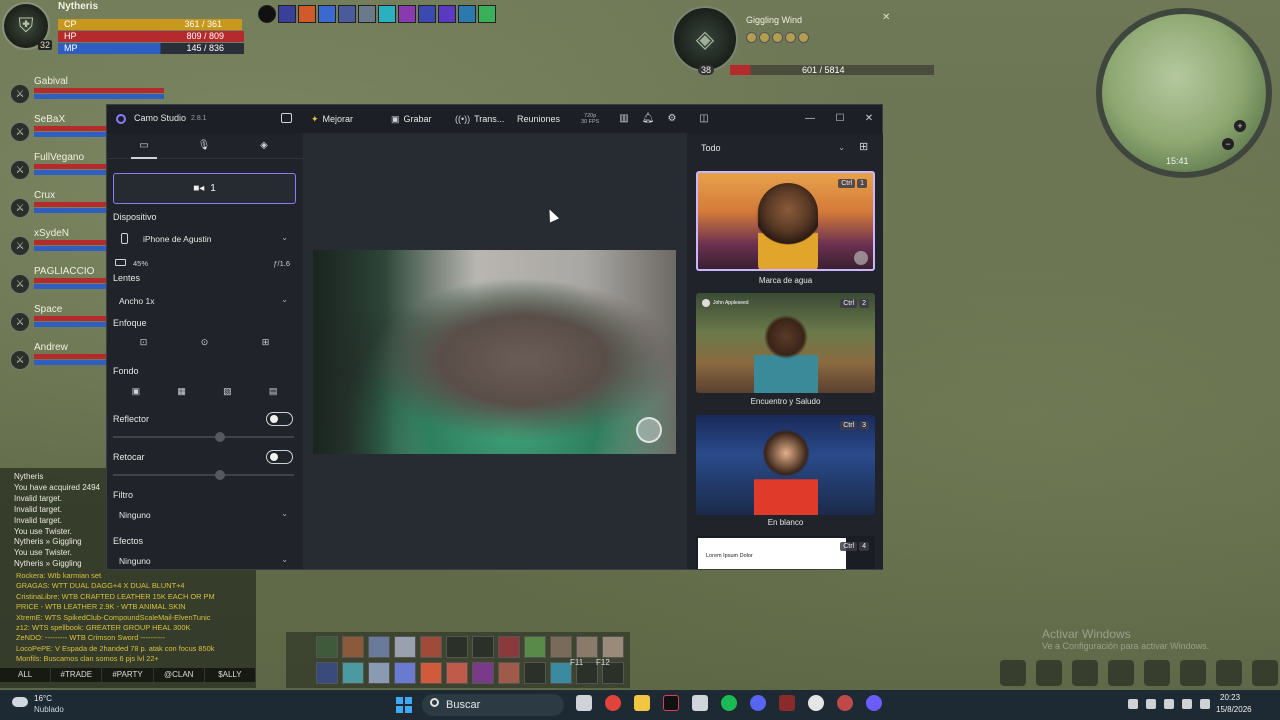 The image size is (1280, 720). I want to click on resolution-badge: 720p 30 FPS, so click(590, 119).